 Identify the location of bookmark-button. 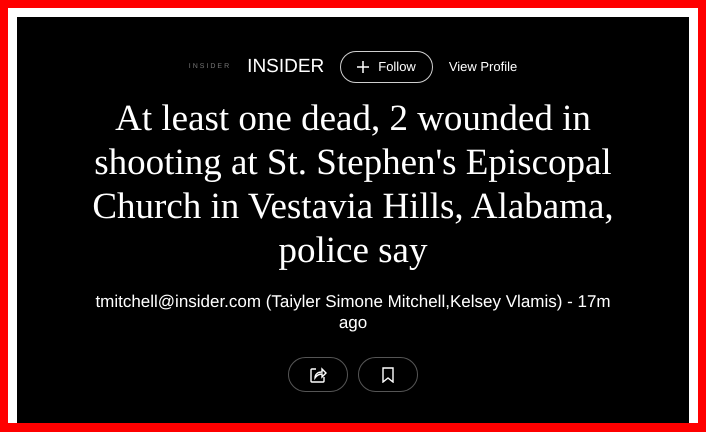
(388, 374).